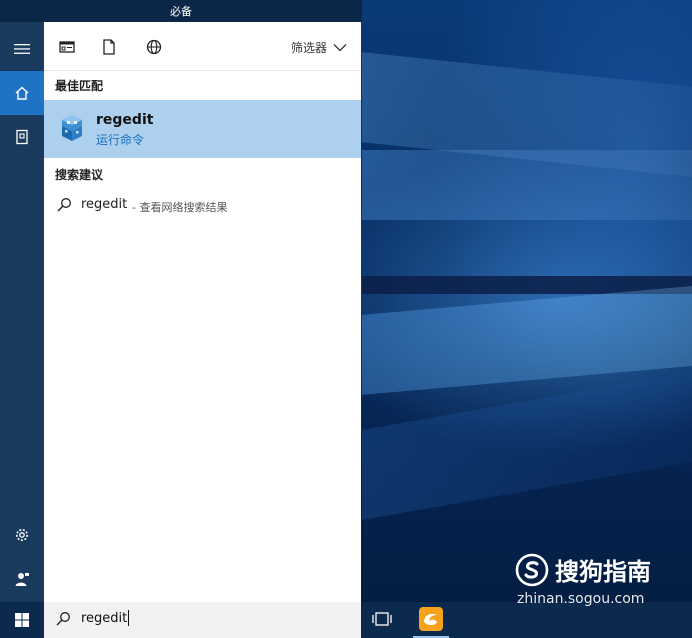 Image resolution: width=692 pixels, height=638 pixels. What do you see at coordinates (72, 128) in the screenshot?
I see `regedit-app-icon` at bounding box center [72, 128].